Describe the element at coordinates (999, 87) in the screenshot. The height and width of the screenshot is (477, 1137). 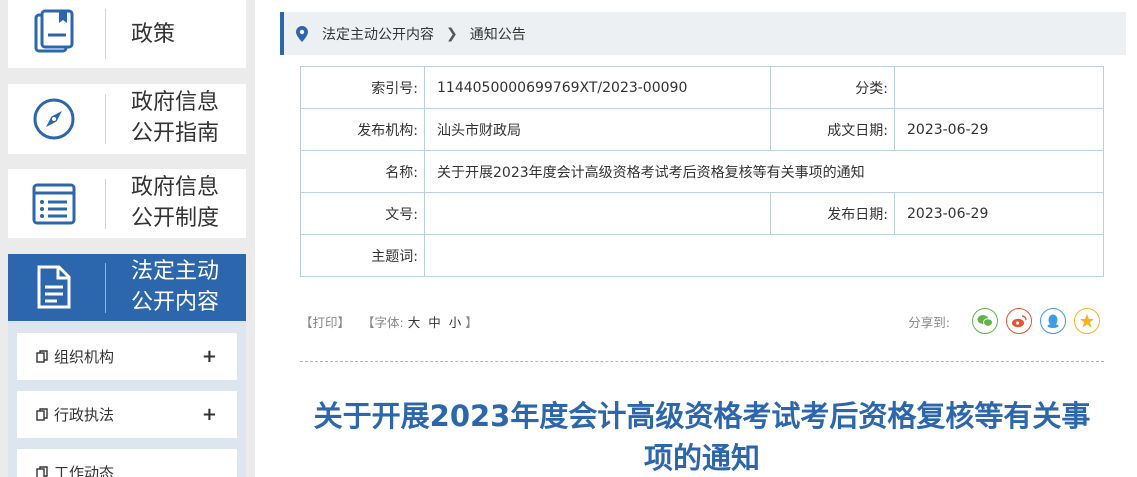
I see `category-value` at that location.